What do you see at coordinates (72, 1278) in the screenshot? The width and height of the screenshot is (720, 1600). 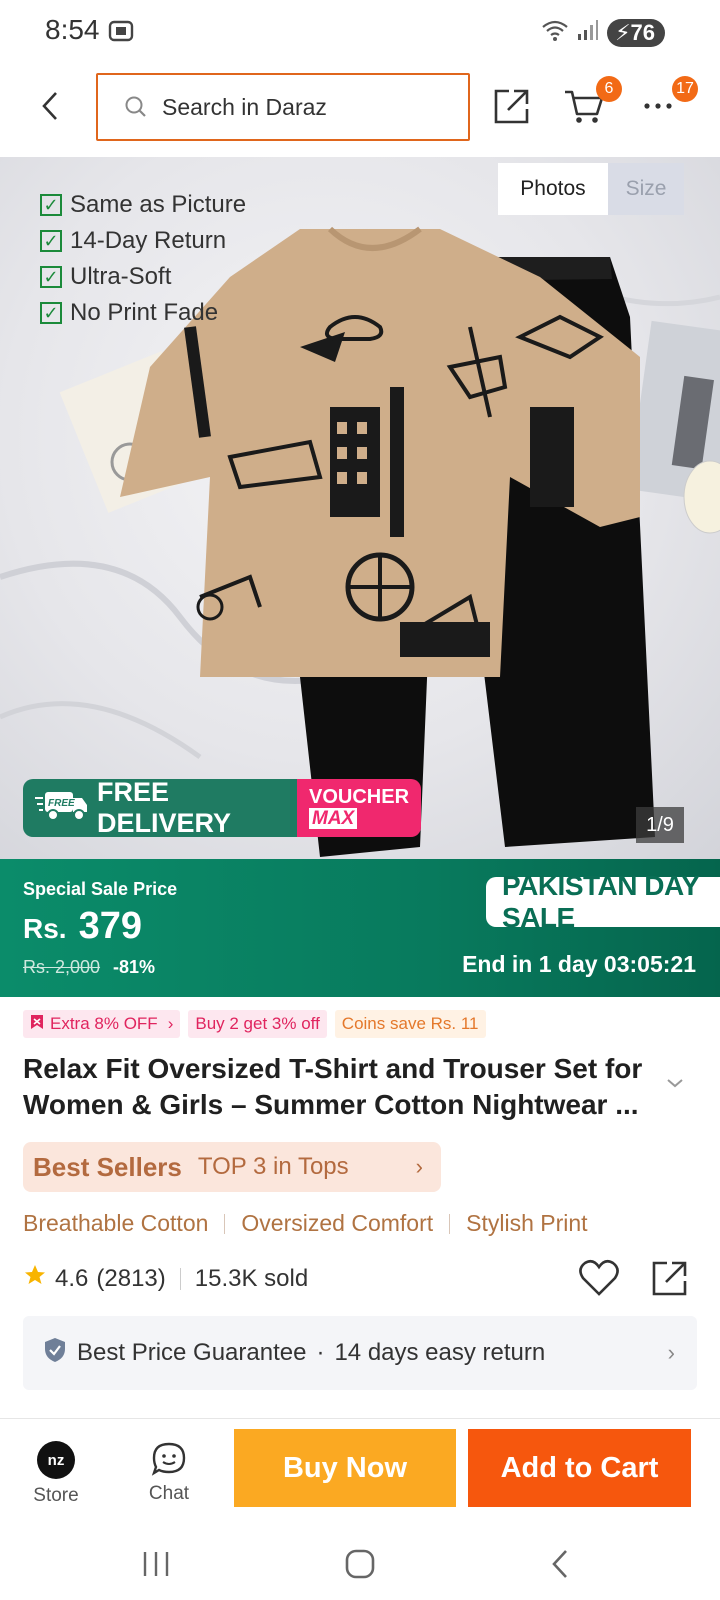 I see `rating-score: 4.6` at bounding box center [72, 1278].